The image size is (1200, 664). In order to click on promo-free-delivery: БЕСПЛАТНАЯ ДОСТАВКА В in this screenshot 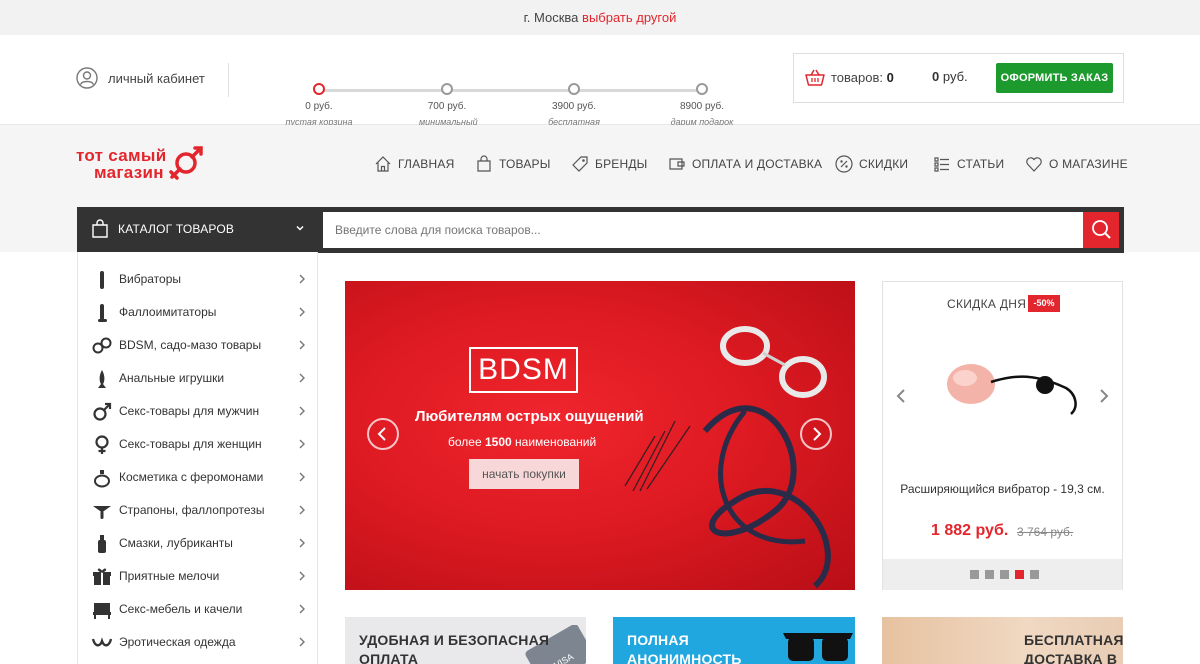, I will do `click(1002, 640)`.